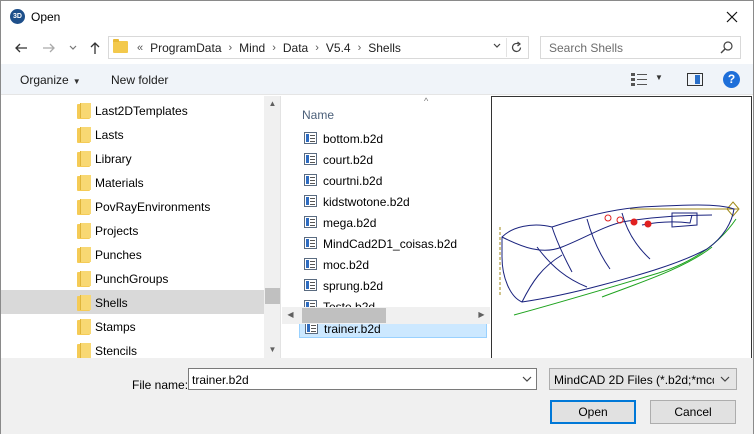  What do you see at coordinates (384, 48) in the screenshot?
I see `breadcrumb-item: Shells` at bounding box center [384, 48].